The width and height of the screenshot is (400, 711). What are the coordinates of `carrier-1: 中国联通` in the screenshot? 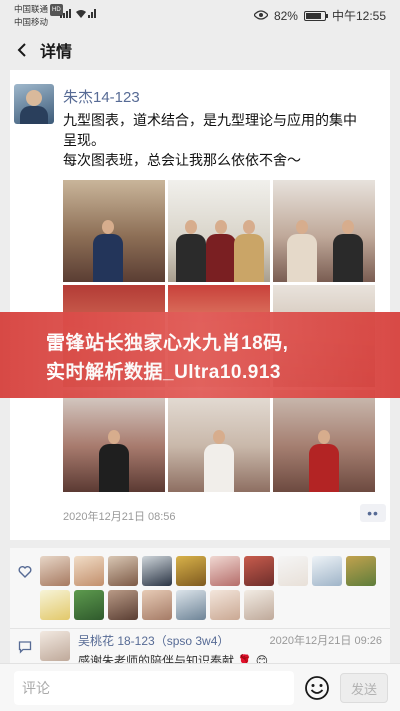 It's located at (31, 9).